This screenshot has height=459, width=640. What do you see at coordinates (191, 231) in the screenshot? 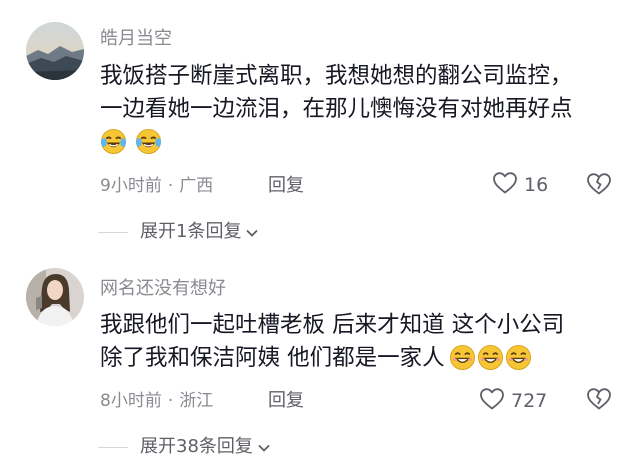
I see `expand-replies-label: 展开1条回复` at bounding box center [191, 231].